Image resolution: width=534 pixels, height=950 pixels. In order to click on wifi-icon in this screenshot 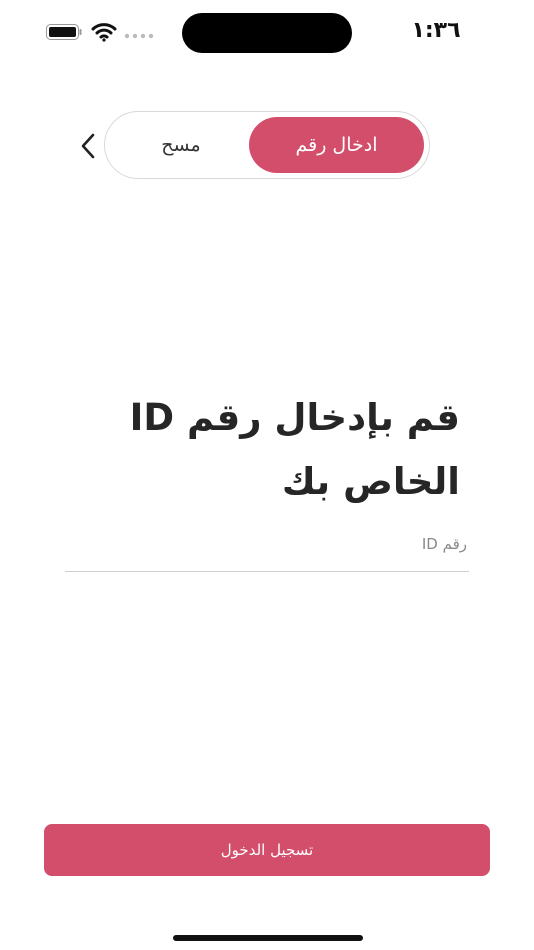, I will do `click(104, 32)`.